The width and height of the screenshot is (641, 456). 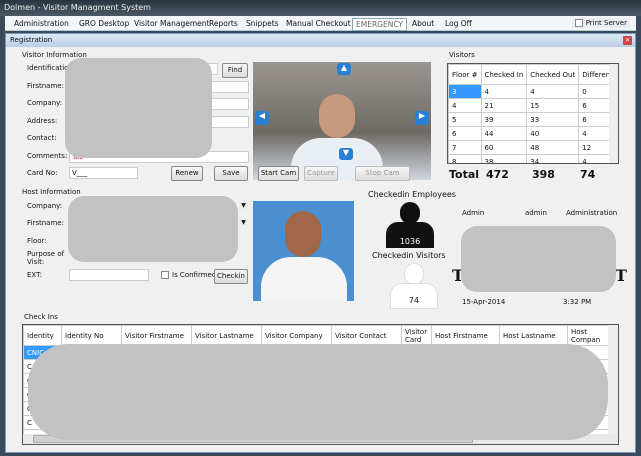 I want to click on column-header: Host Lastname, so click(x=533, y=335).